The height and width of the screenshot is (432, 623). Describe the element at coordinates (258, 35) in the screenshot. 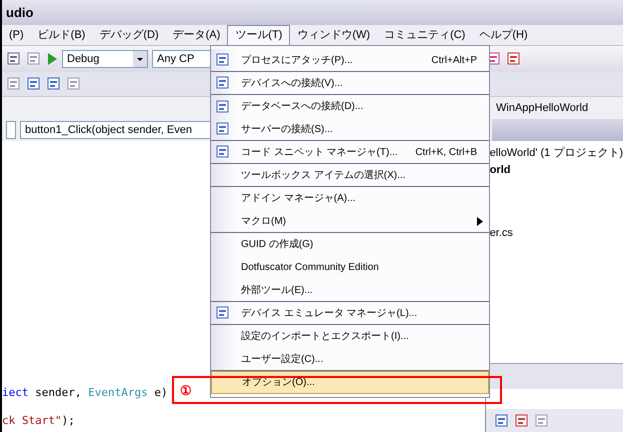

I see `menu-bar-item: ツール(T)` at that location.